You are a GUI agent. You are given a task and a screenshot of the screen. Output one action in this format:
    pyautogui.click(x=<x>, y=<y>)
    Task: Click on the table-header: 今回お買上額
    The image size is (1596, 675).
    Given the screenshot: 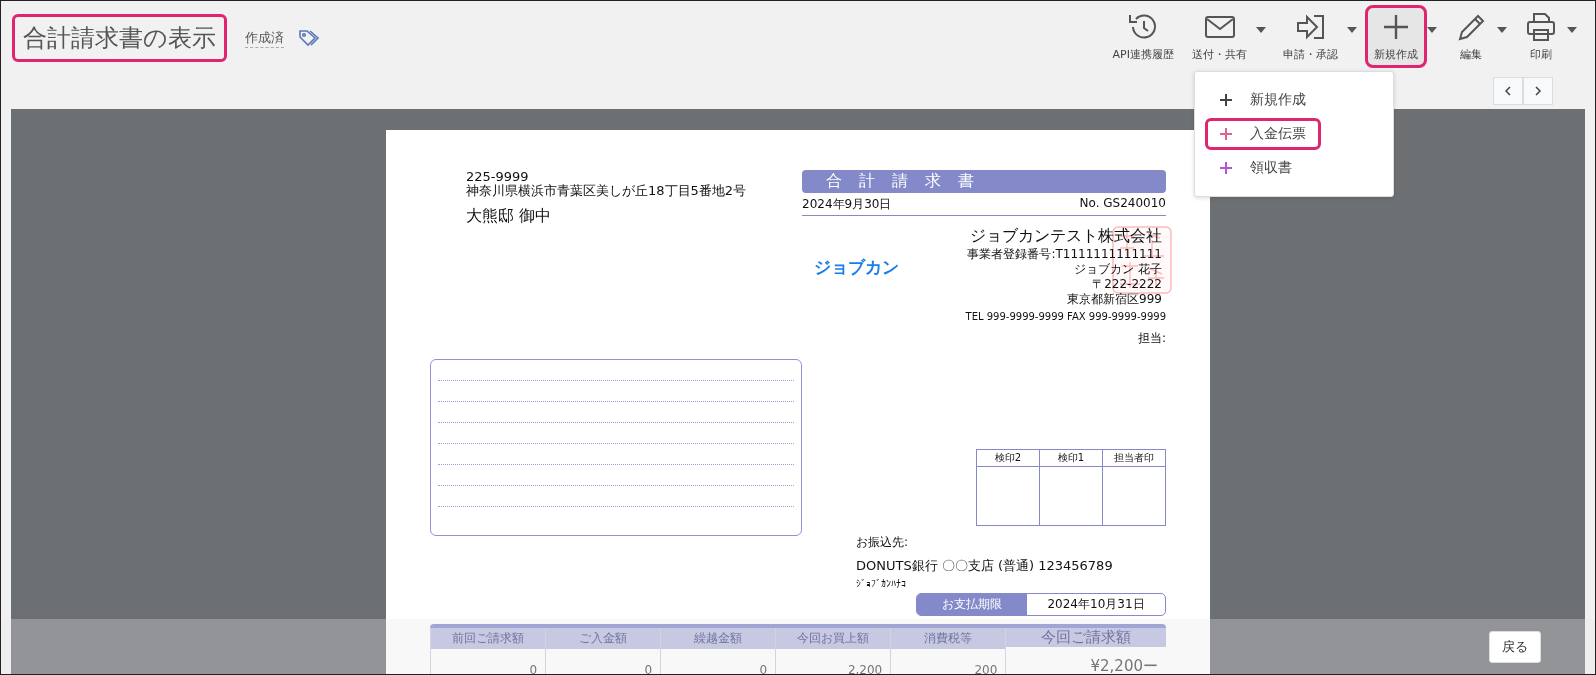 What is the action you would take?
    pyautogui.click(x=833, y=638)
    